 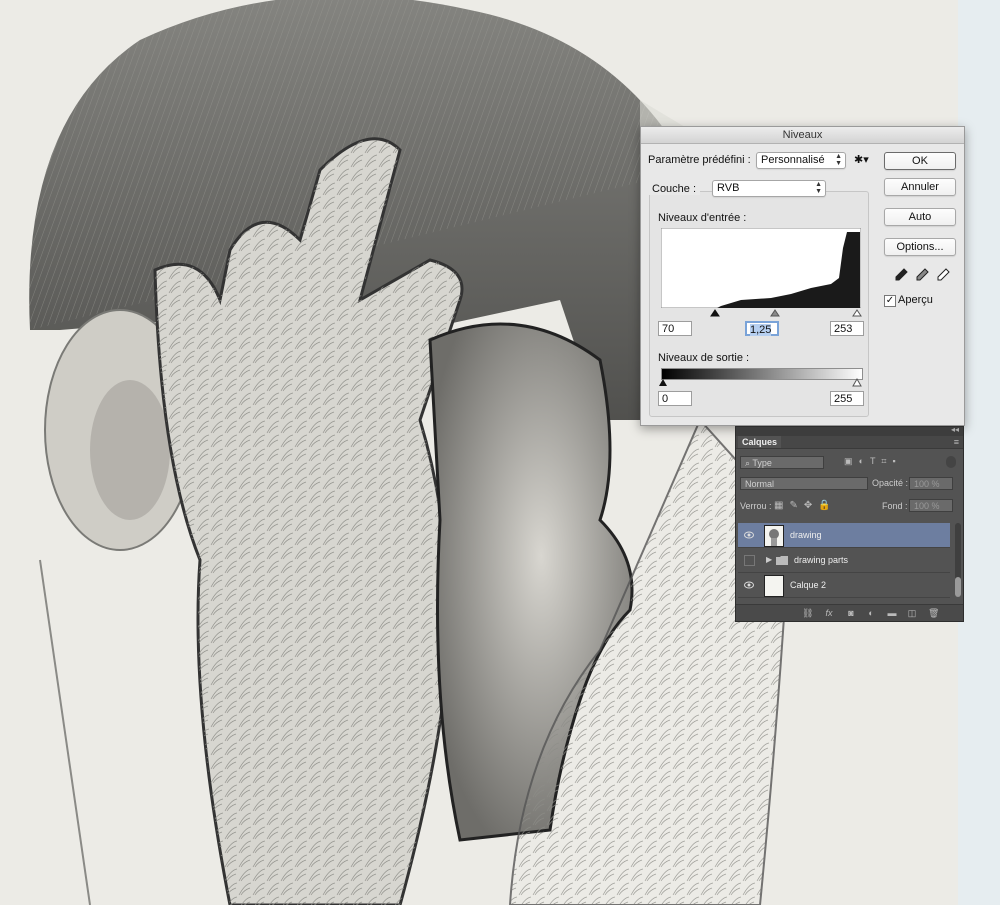 What do you see at coordinates (922, 275) in the screenshot?
I see `gray-eyedropper-icon` at bounding box center [922, 275].